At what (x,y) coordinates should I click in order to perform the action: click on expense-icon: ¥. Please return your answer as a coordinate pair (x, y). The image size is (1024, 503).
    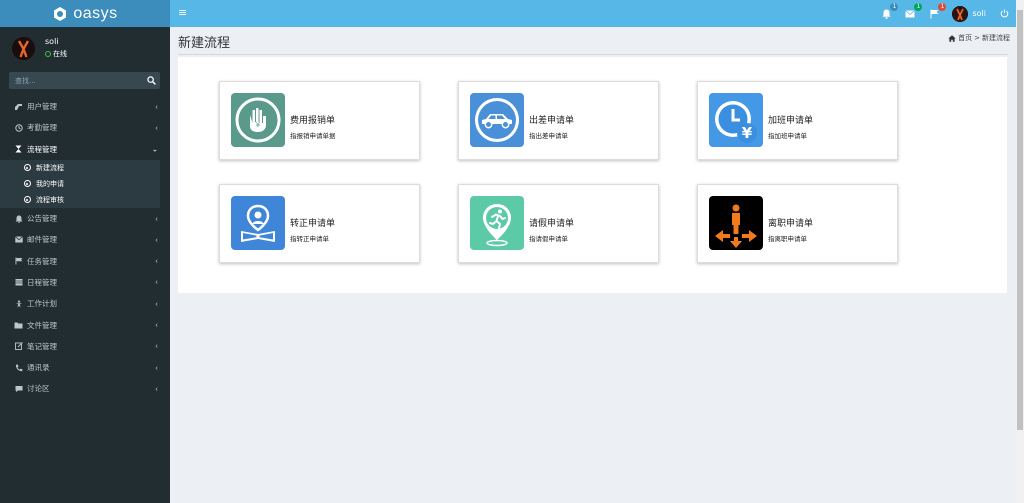
    Looking at the image, I should click on (258, 120).